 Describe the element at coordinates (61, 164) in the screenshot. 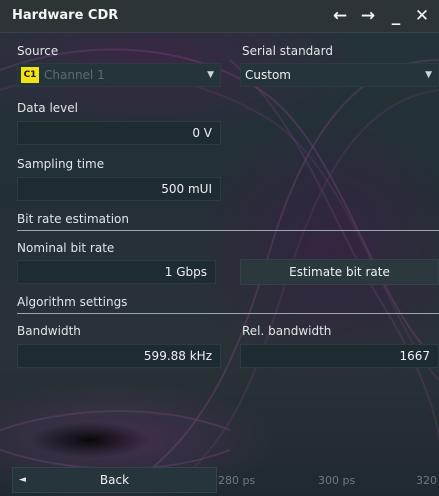

I see `sampling-time-label: Sampling time` at that location.